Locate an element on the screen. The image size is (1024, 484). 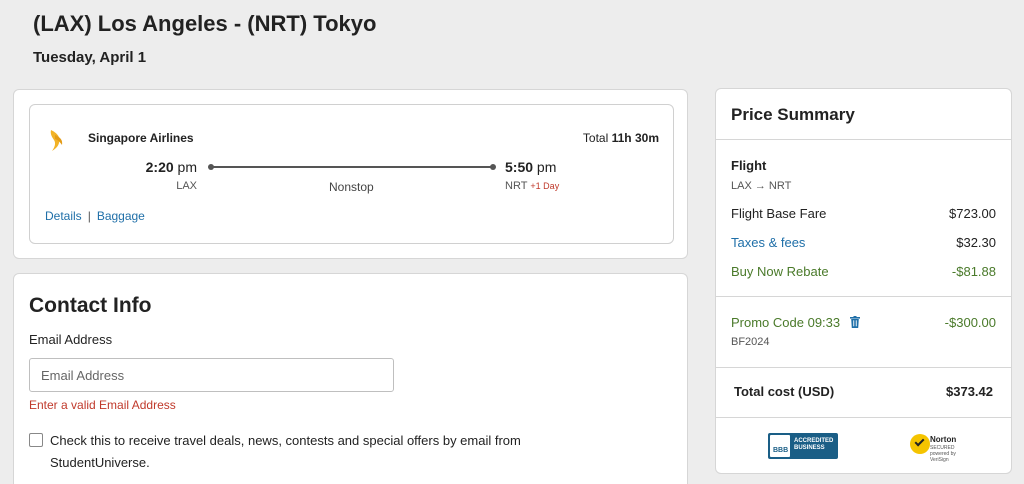
flight-section-title: Flight is located at coordinates (749, 165).